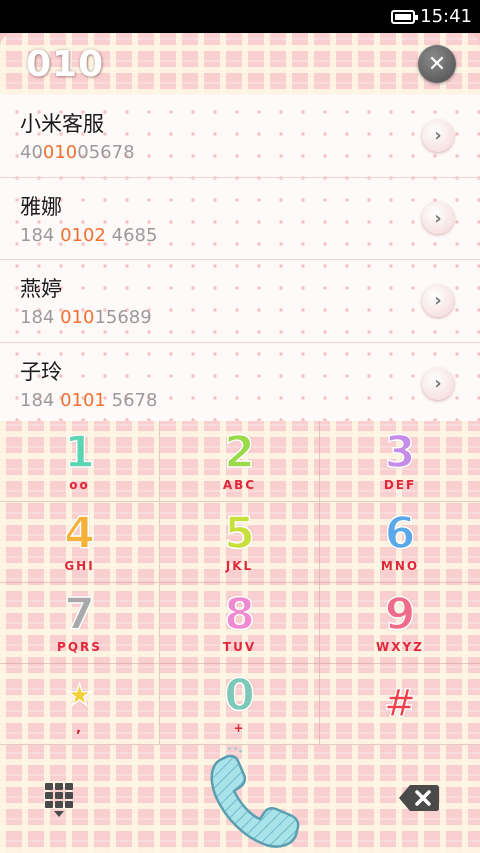 The height and width of the screenshot is (853, 480). Describe the element at coordinates (239, 452) in the screenshot. I see `key-digit: 2` at that location.